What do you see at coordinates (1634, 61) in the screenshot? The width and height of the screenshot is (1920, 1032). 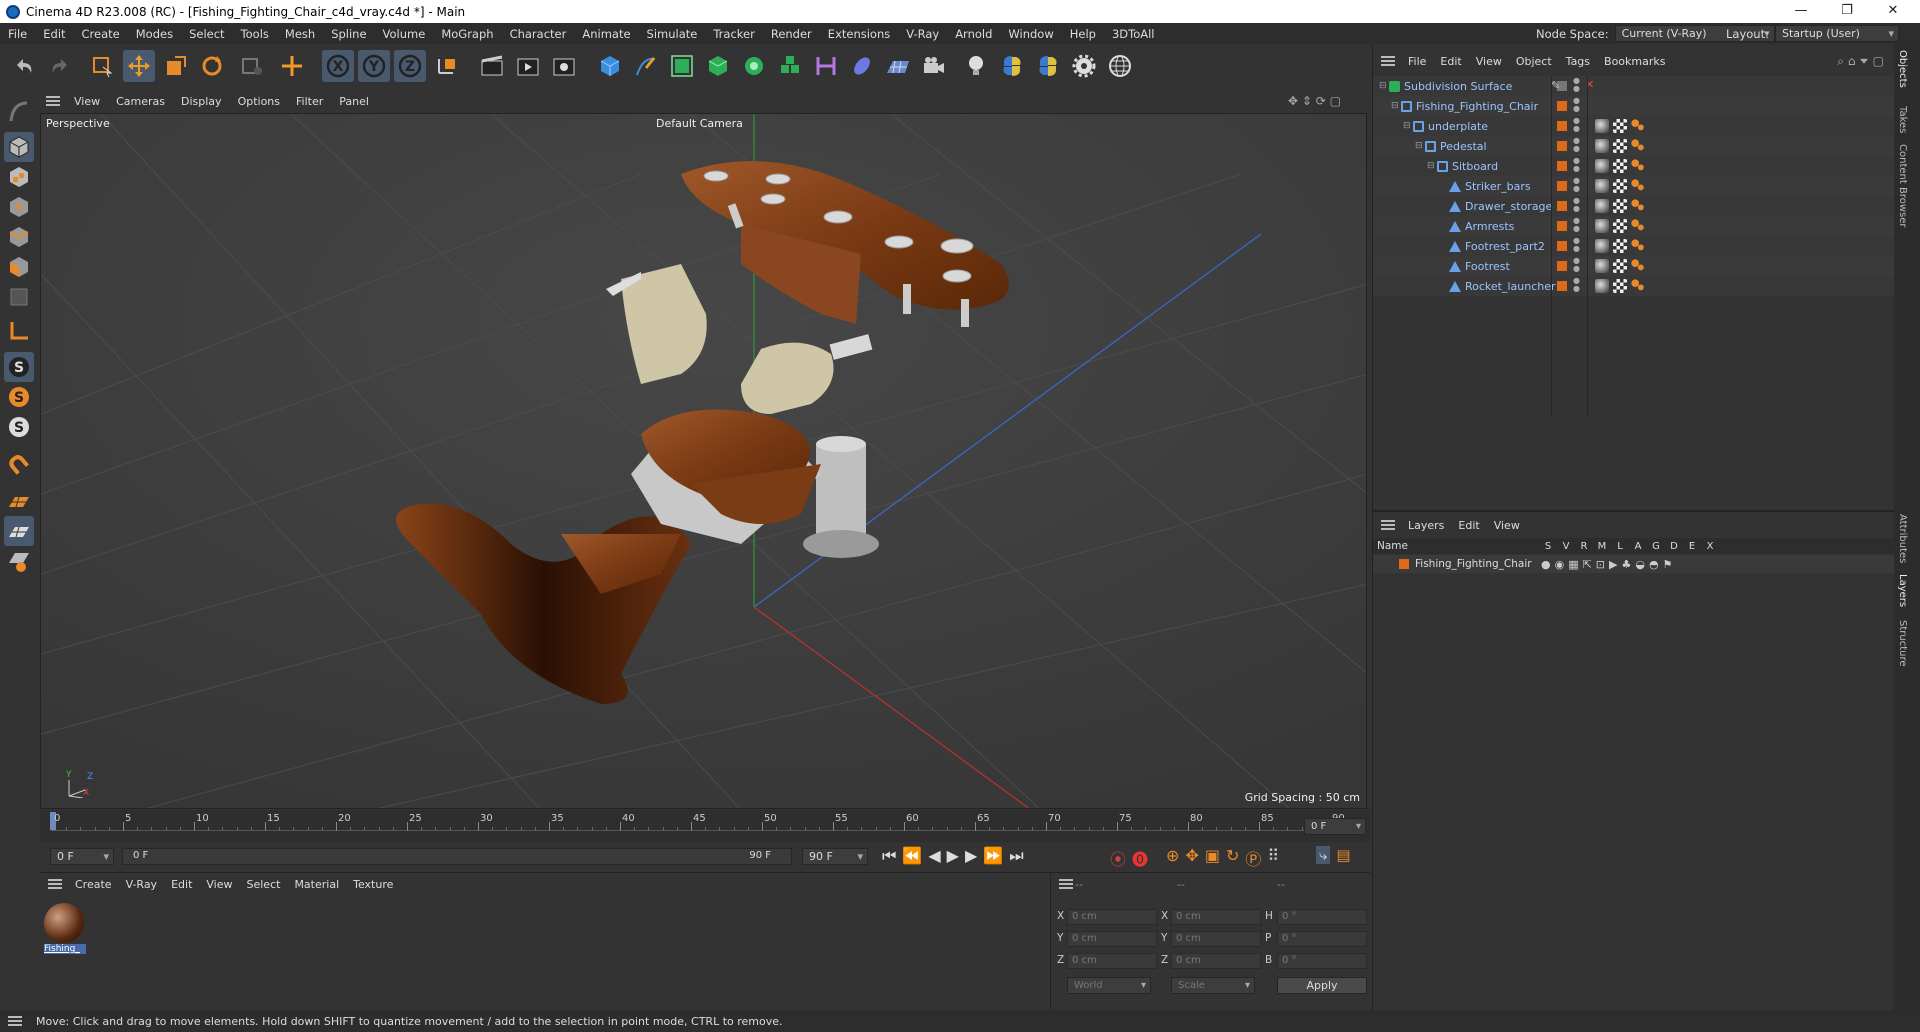 I see `objects-menu-bookmarks: Bookmarks` at bounding box center [1634, 61].